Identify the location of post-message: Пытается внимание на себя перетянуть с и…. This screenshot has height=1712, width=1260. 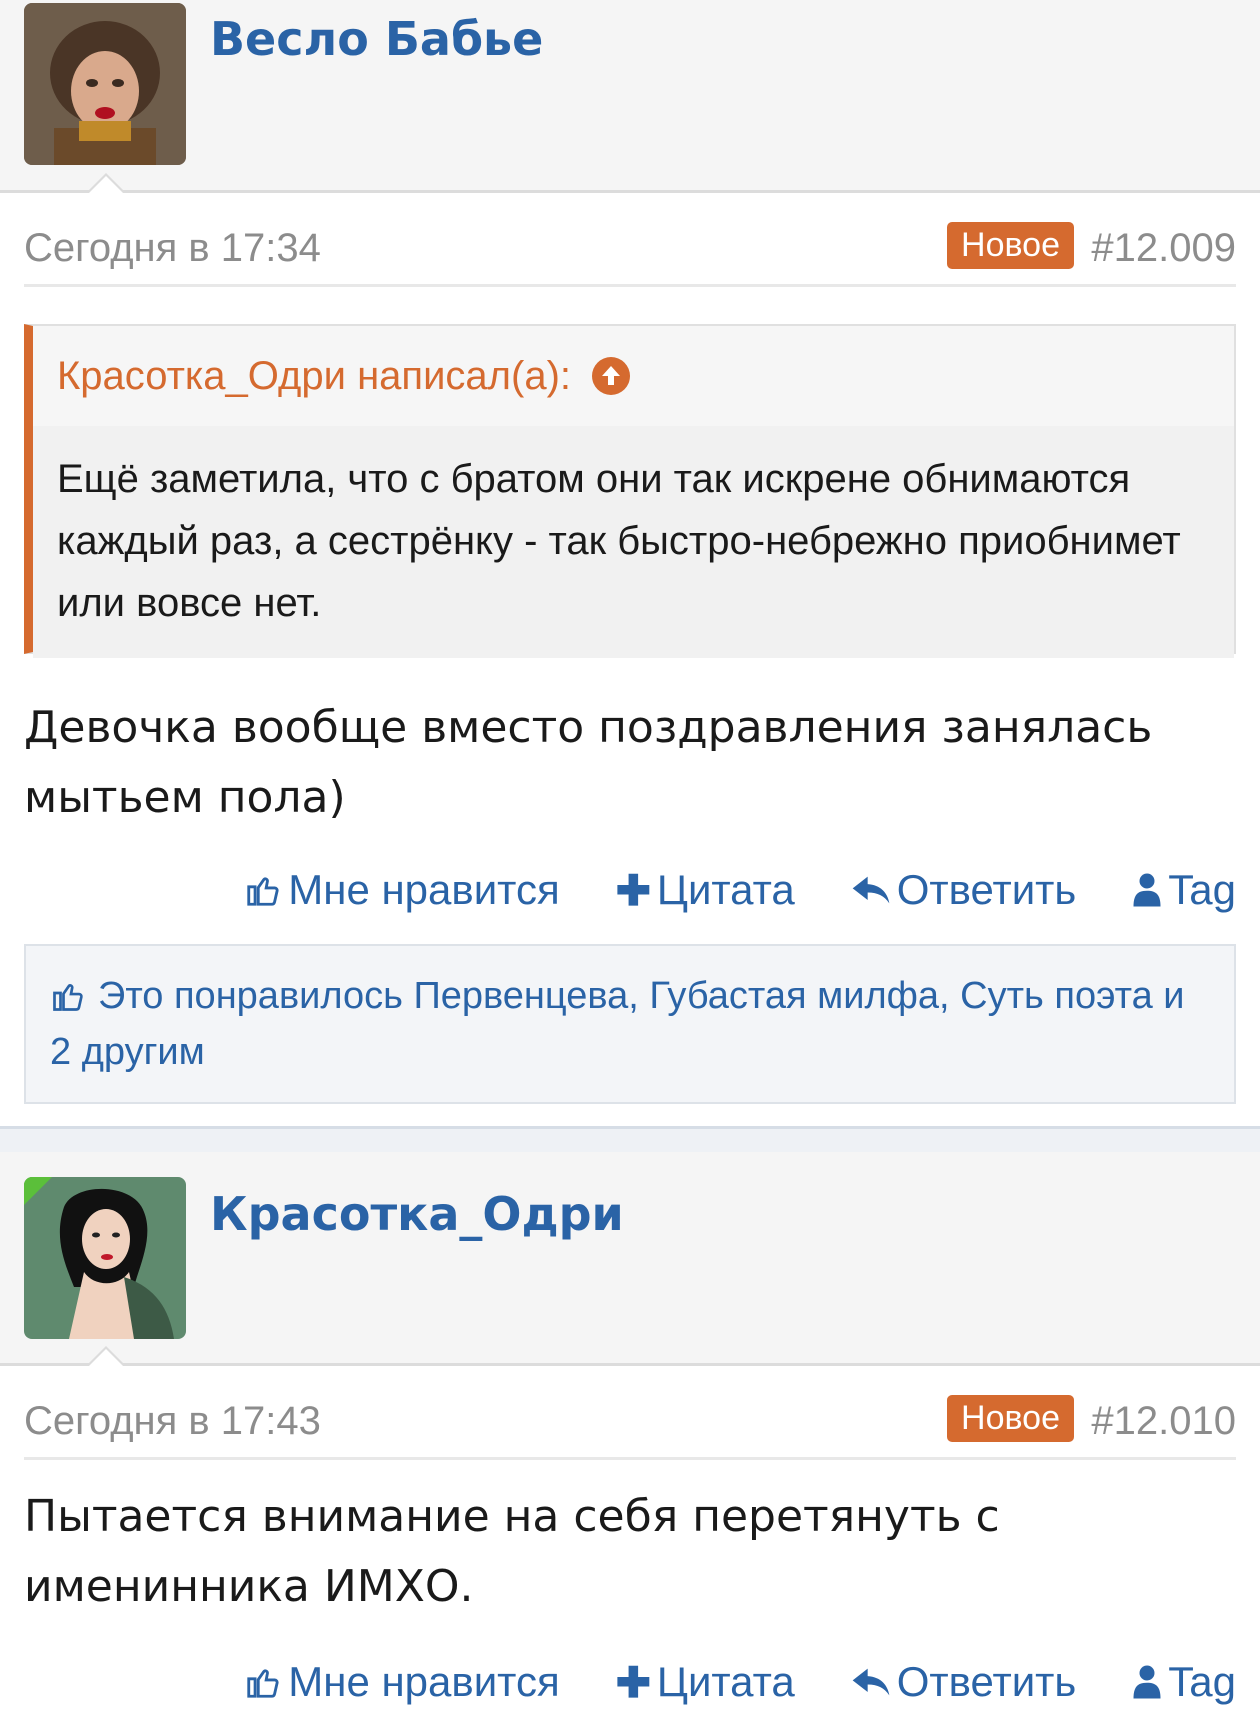
(512, 1551).